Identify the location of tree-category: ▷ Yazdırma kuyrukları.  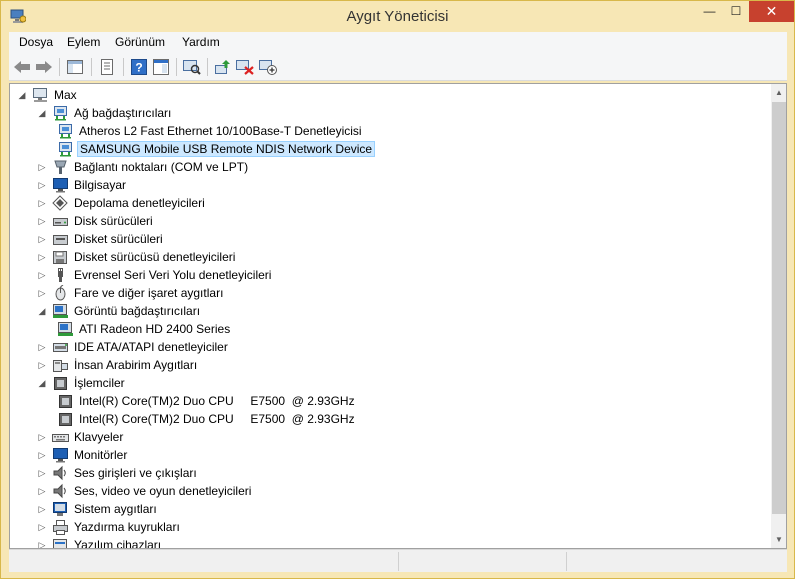
(109, 527).